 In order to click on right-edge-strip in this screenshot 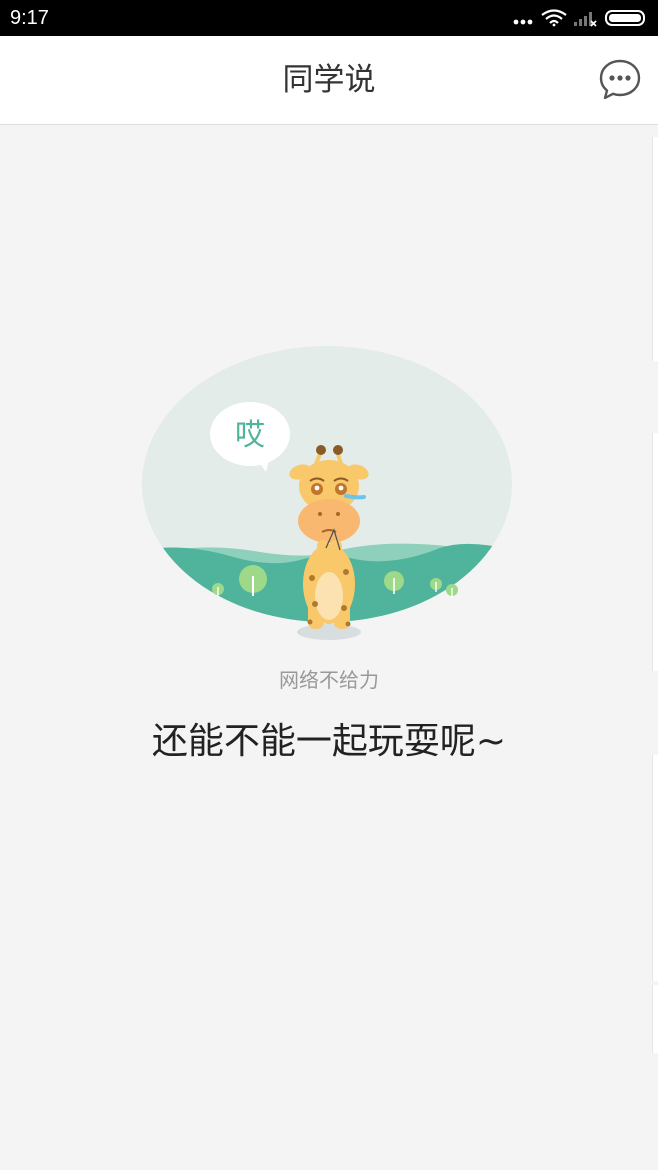, I will do `click(655, 647)`.